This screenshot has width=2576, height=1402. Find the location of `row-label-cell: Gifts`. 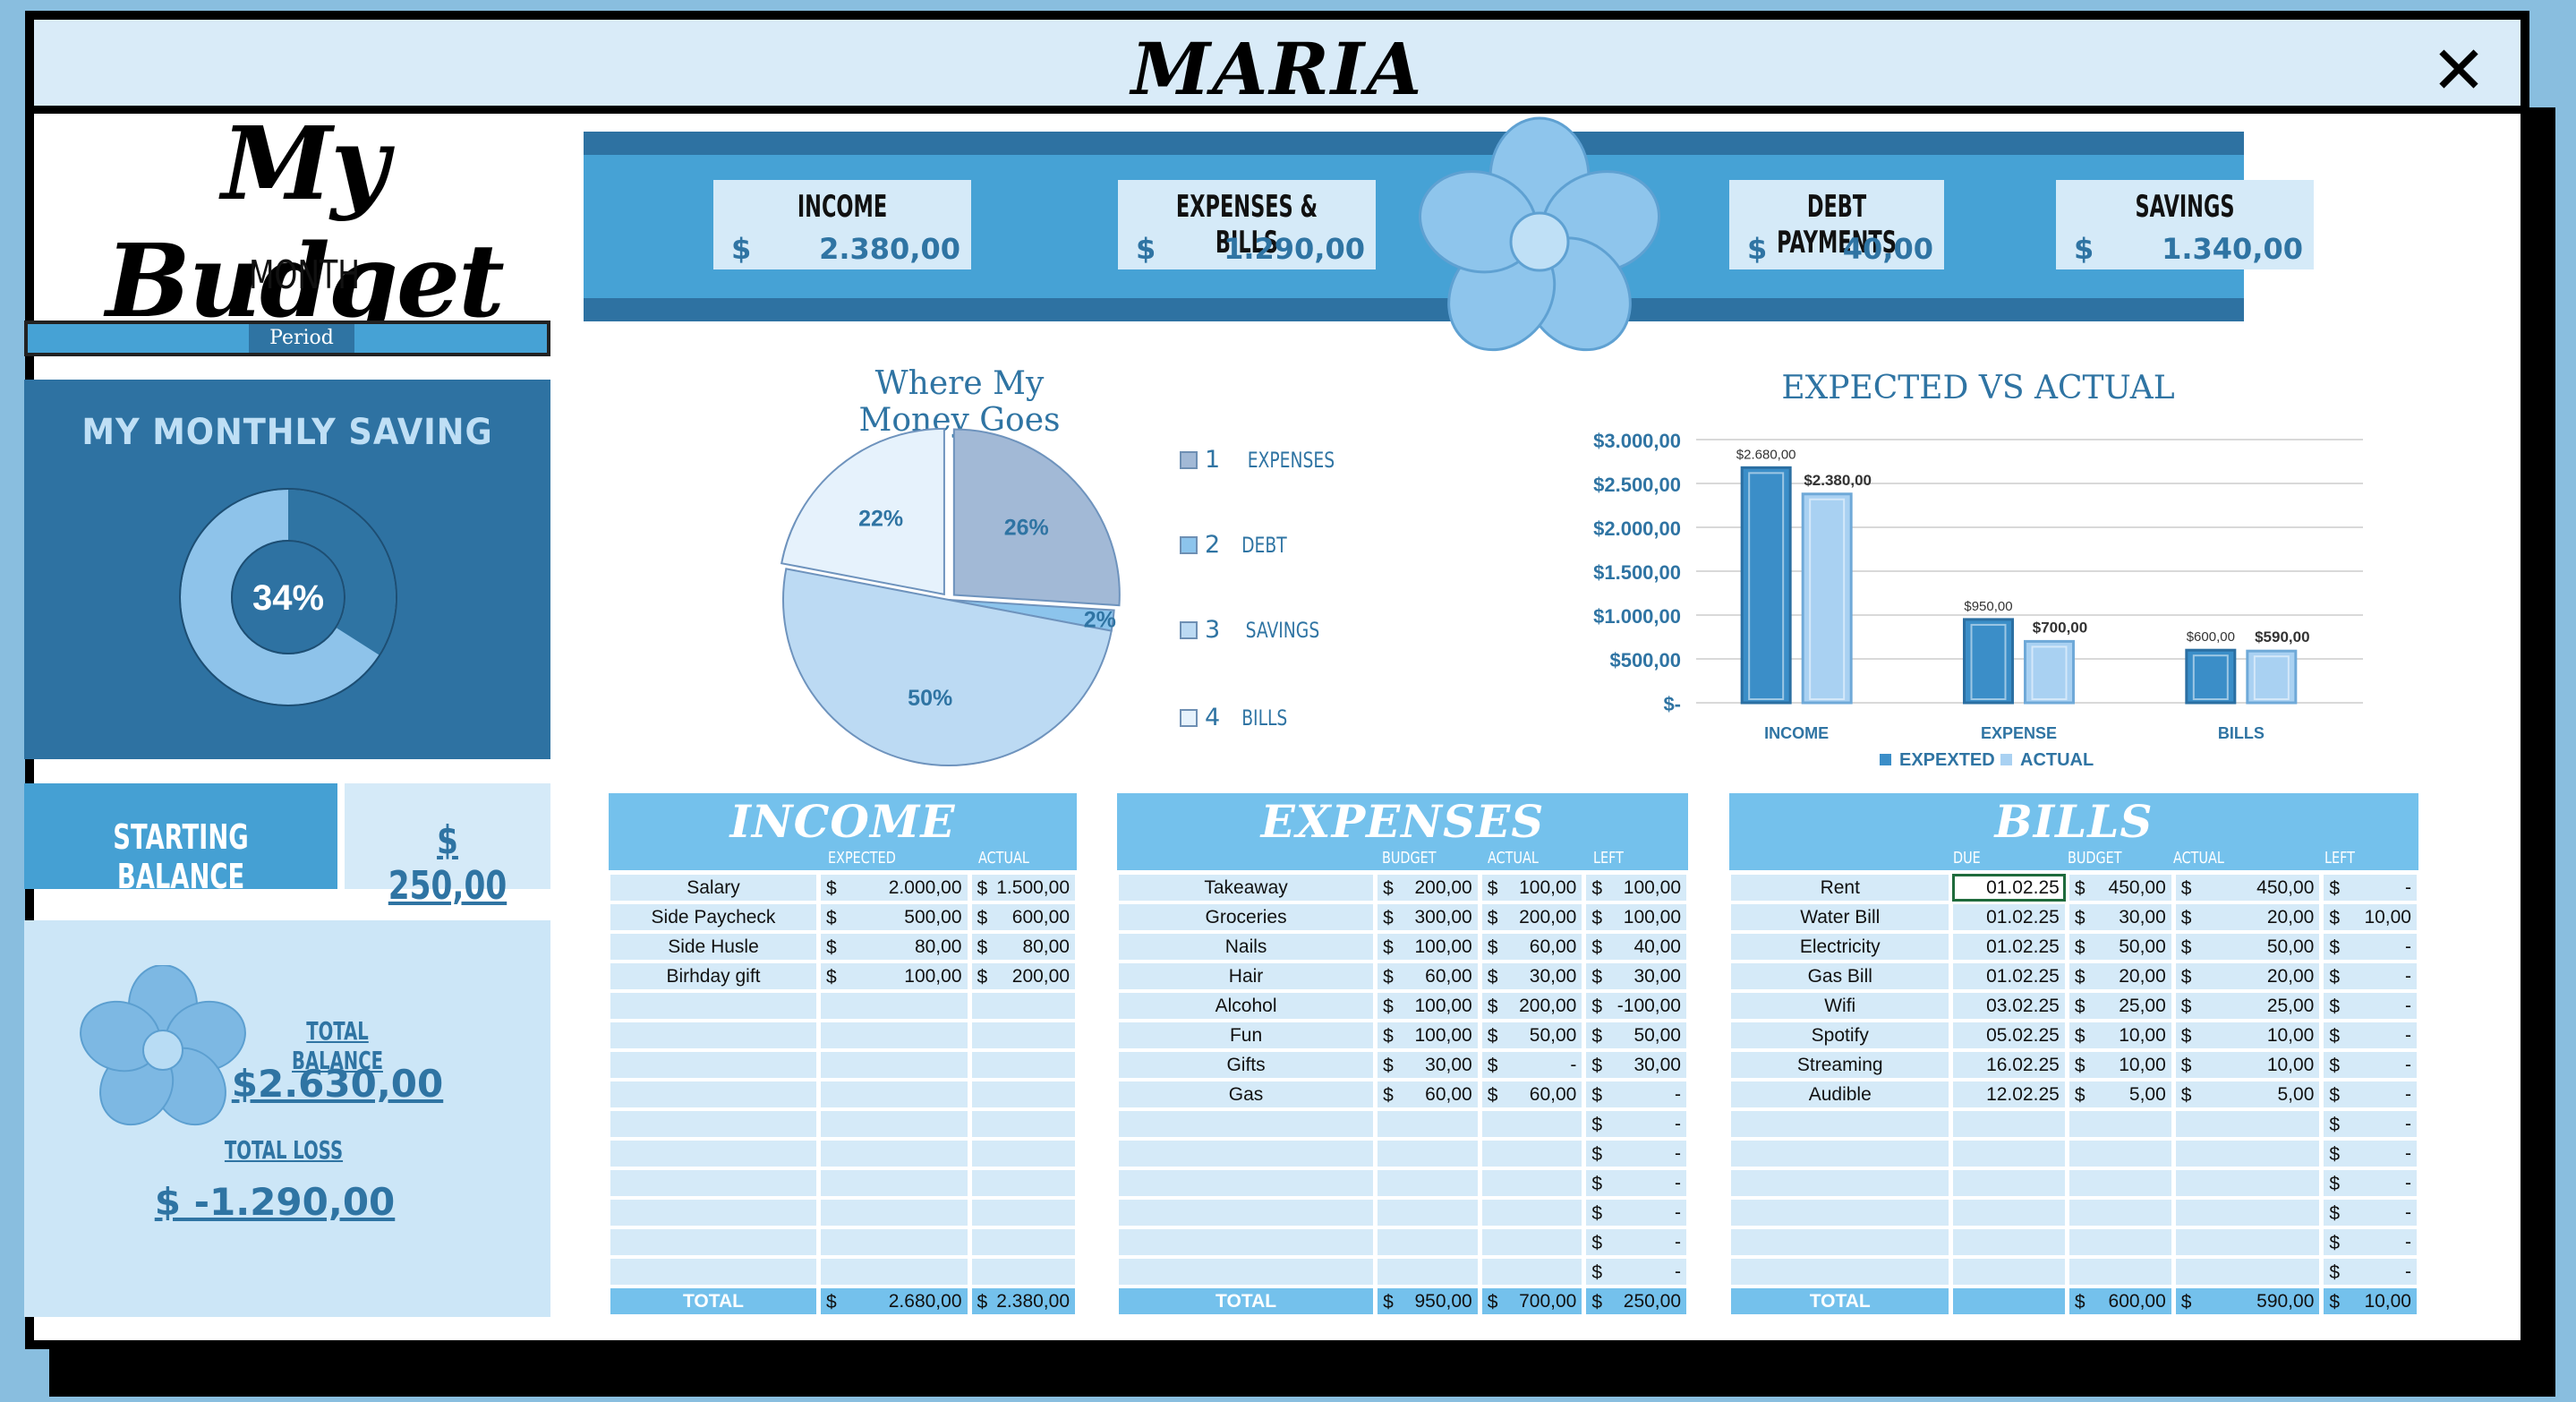

row-label-cell: Gifts is located at coordinates (1246, 1065).